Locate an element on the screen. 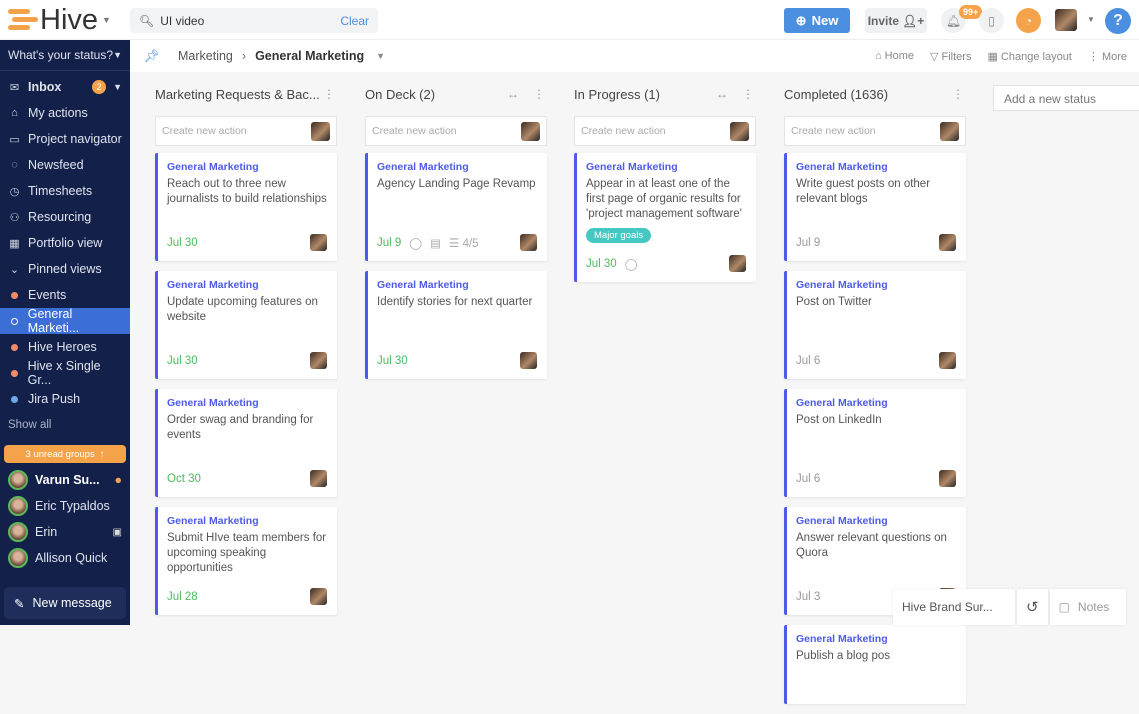 This screenshot has width=1139, height=714. pie-chart-icon: ◔ is located at coordinates (1028, 20).